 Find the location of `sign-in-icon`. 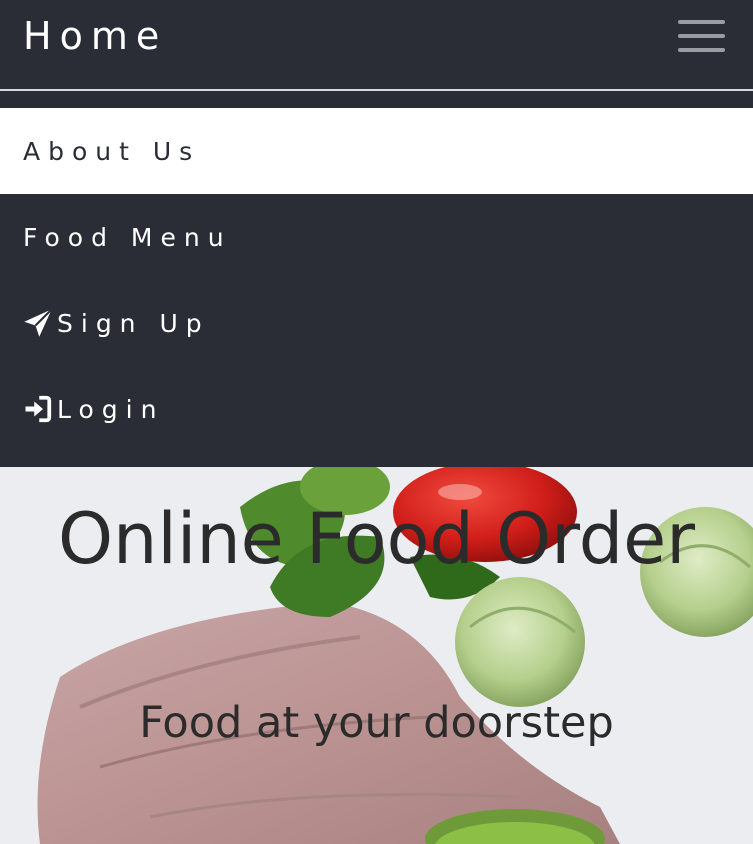

sign-in-icon is located at coordinates (38, 409).